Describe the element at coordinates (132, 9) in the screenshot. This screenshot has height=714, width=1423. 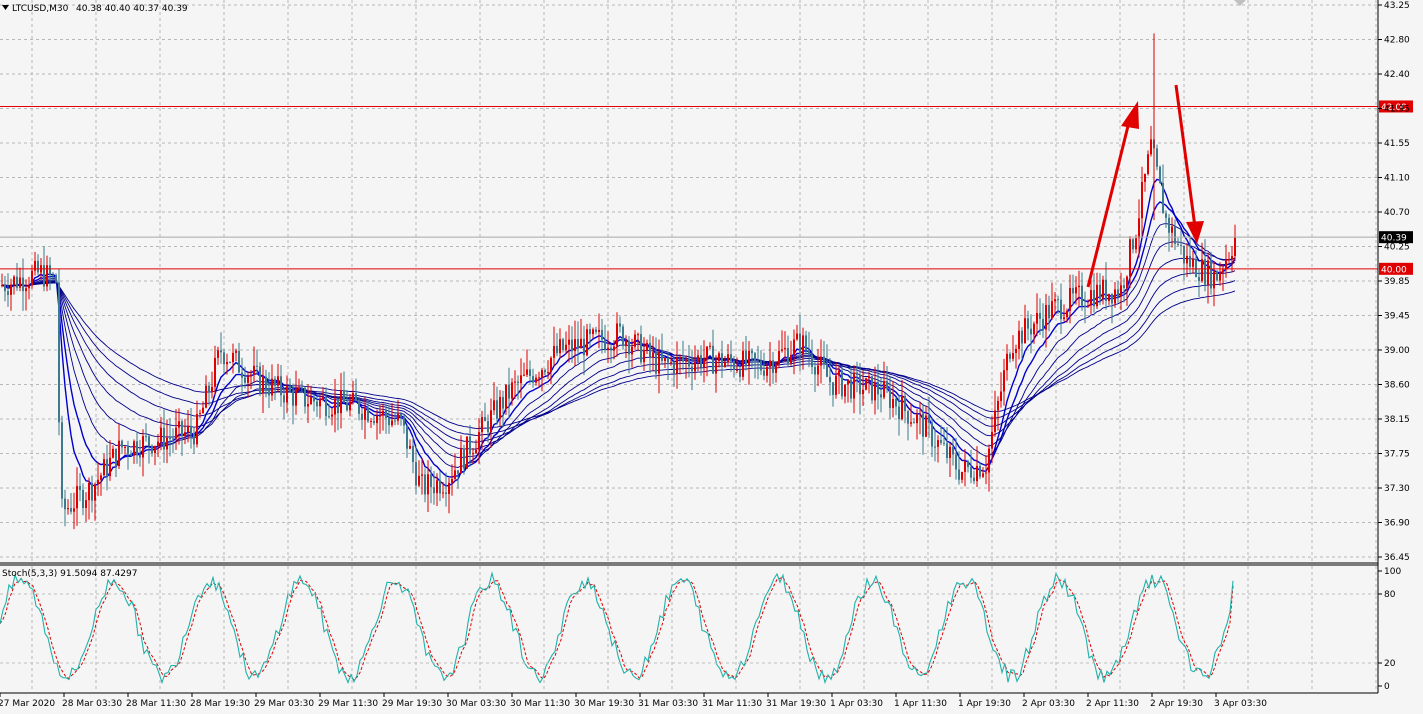
I see `ohlc-label: 40.38 40.40 40.37 40.39` at that location.